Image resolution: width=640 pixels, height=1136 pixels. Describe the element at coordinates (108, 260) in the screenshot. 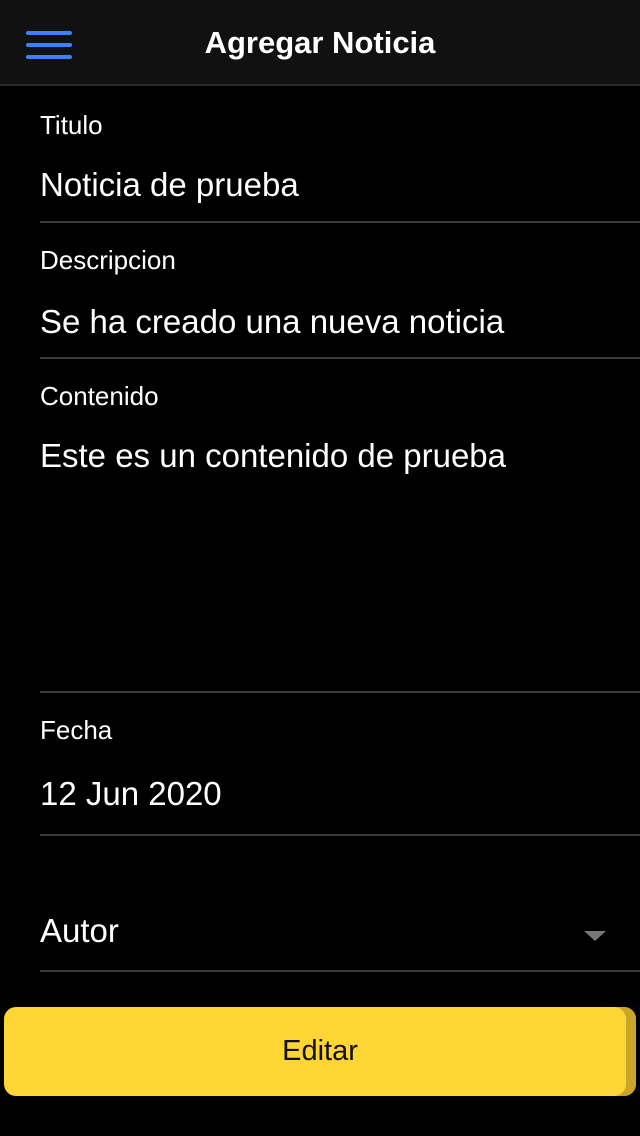

I see `descripcion-label: Descripcion` at that location.